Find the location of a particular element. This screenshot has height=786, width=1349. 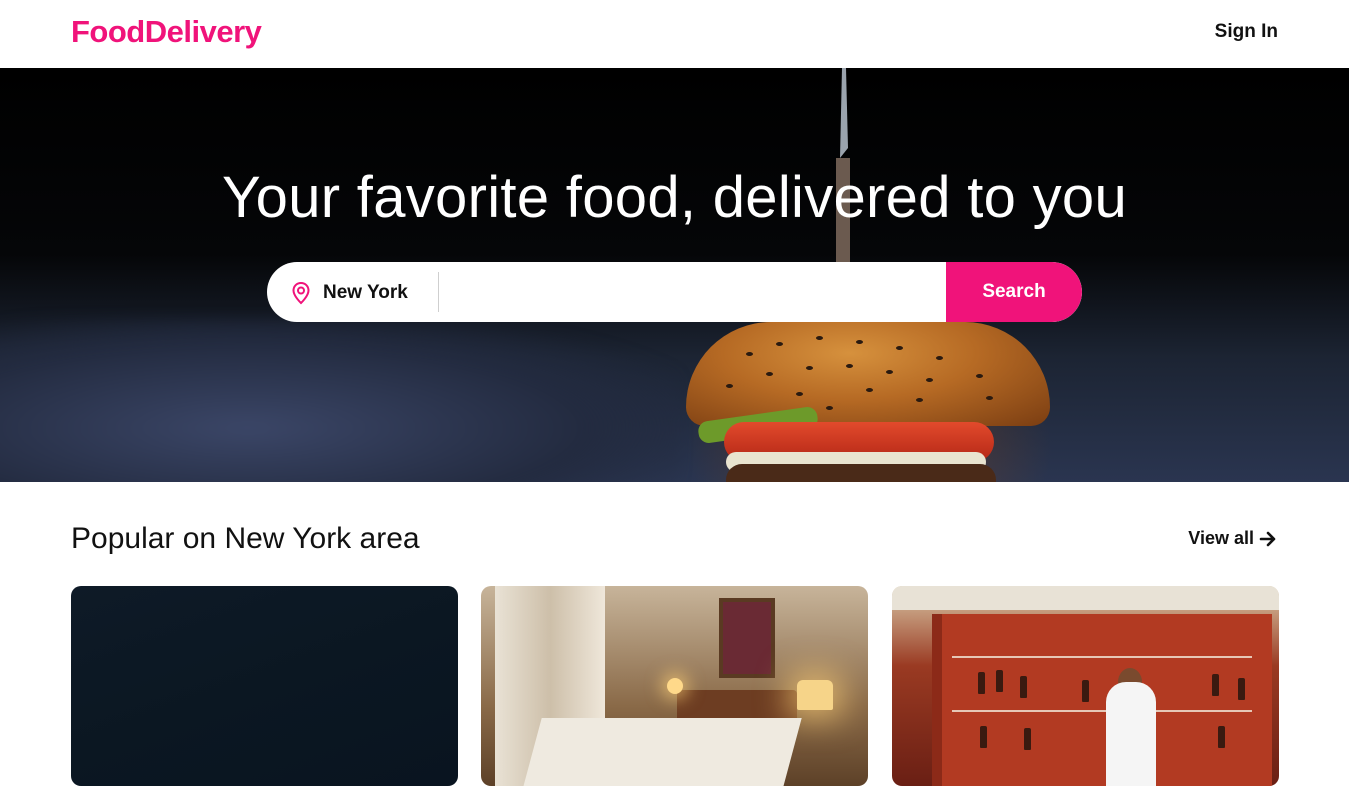

hero-title: Your favorite food, delivered to you is located at coordinates (674, 197).